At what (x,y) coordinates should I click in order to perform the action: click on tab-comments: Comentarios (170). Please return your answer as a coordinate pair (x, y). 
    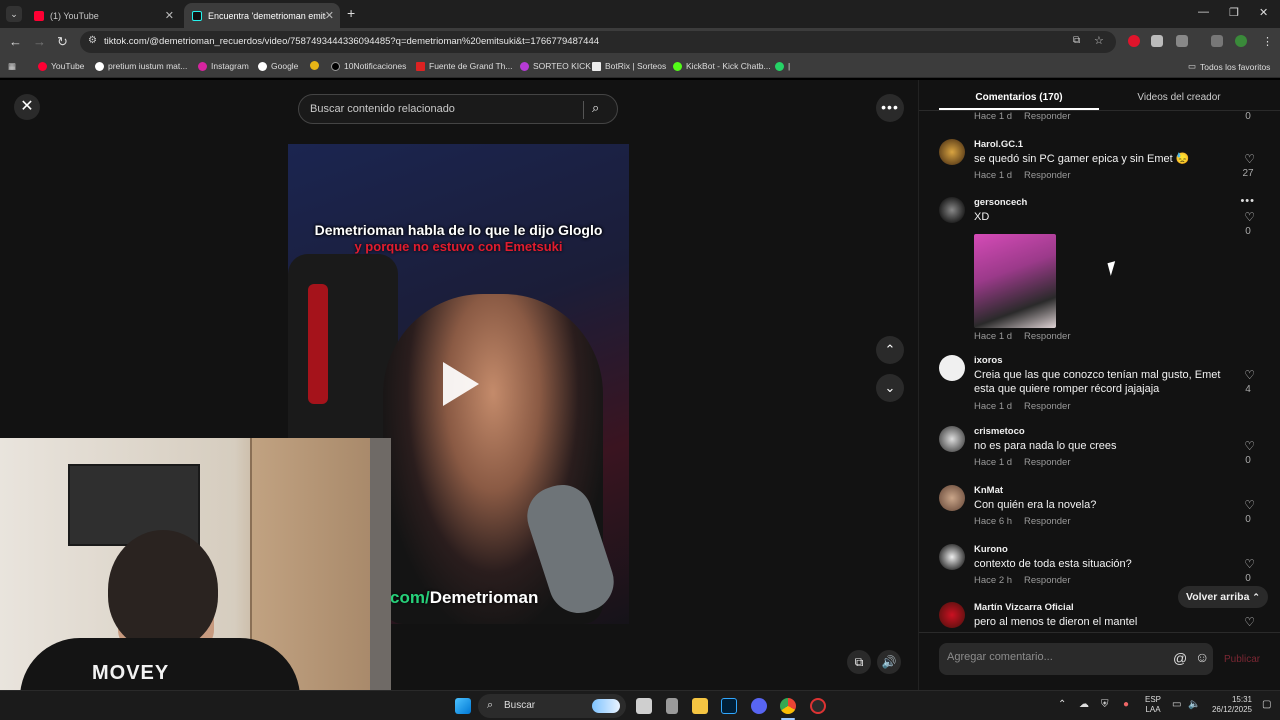
    Looking at the image, I should click on (1019, 97).